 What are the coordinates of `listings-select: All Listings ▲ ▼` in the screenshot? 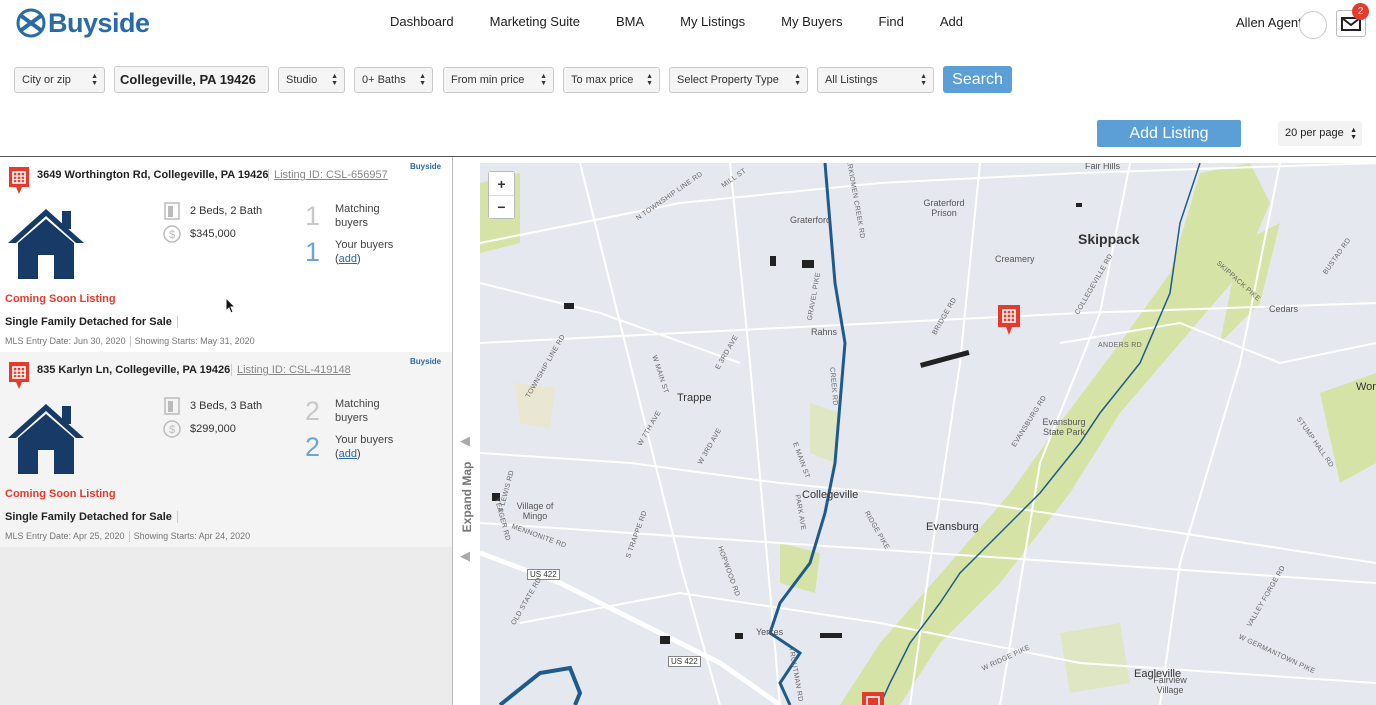 It's located at (875, 80).